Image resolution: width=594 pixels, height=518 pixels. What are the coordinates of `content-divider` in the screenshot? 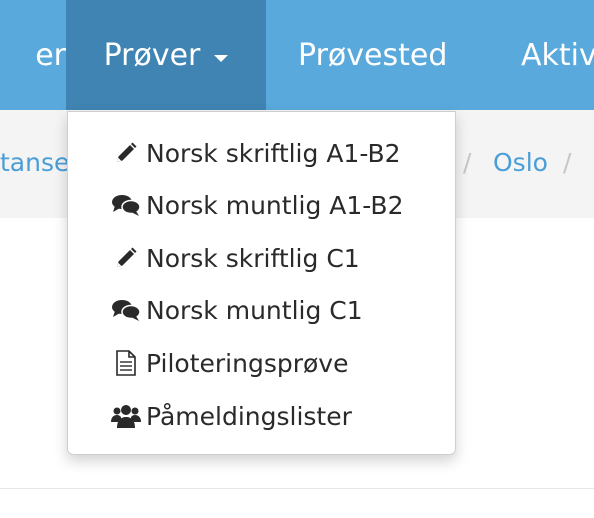 It's located at (297, 488).